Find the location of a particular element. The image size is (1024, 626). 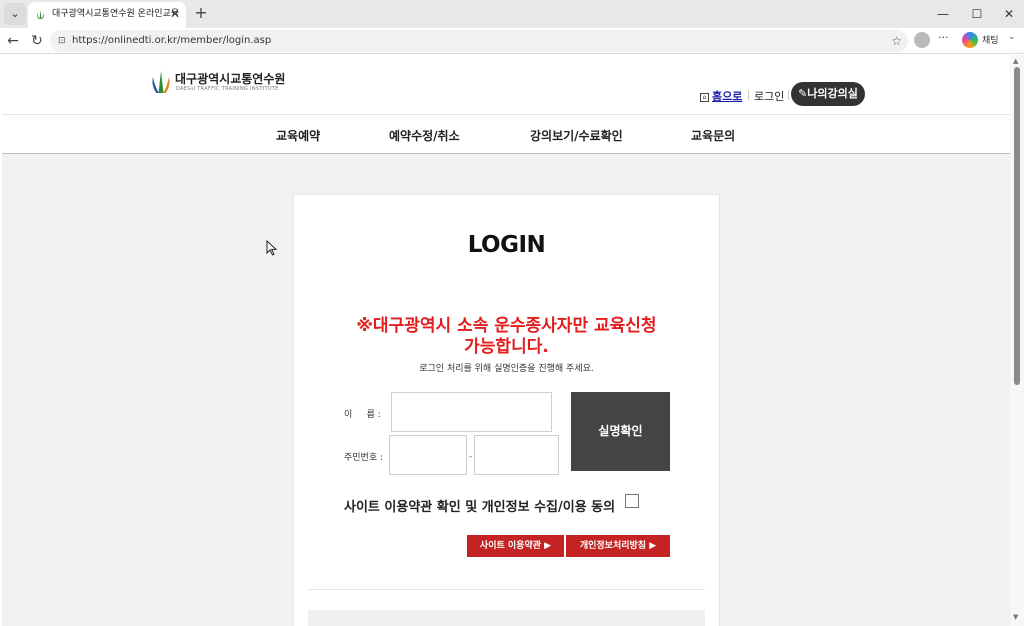

eligibility-notice-line1: ※대구광역시 소속 운수종사자만 교육신청 is located at coordinates (506, 326).